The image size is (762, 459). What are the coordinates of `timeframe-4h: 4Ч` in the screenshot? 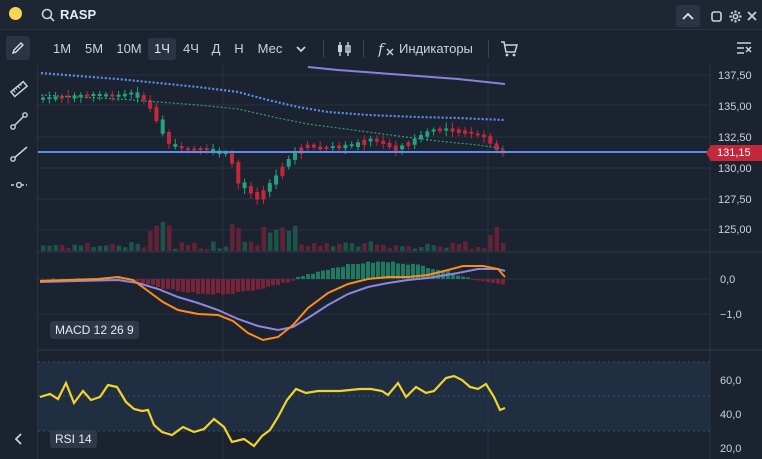 It's located at (191, 49).